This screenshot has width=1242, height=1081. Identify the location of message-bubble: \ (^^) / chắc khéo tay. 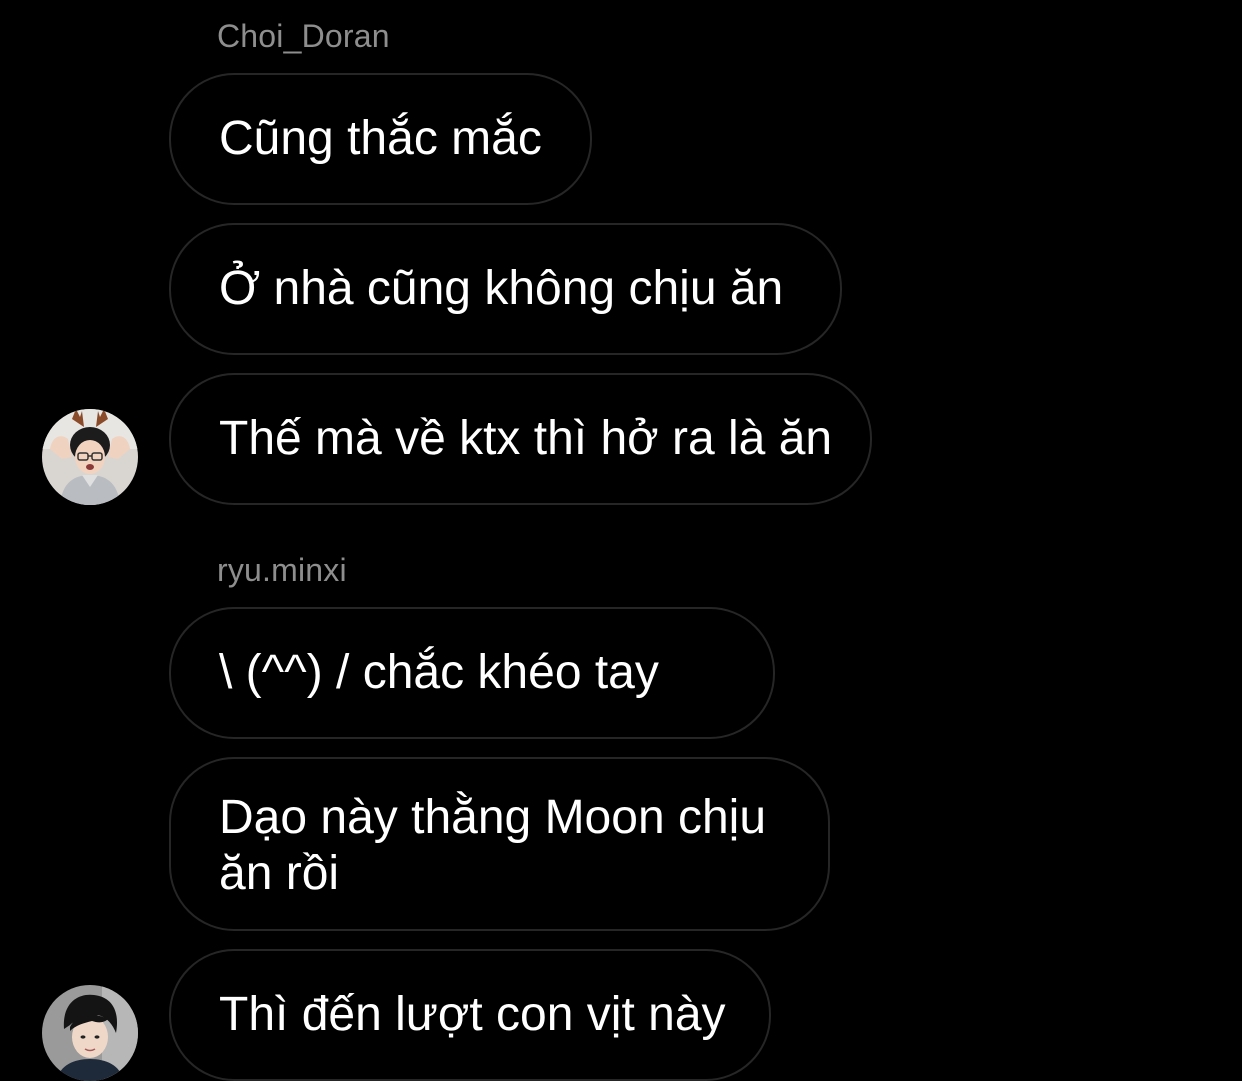
(472, 673).